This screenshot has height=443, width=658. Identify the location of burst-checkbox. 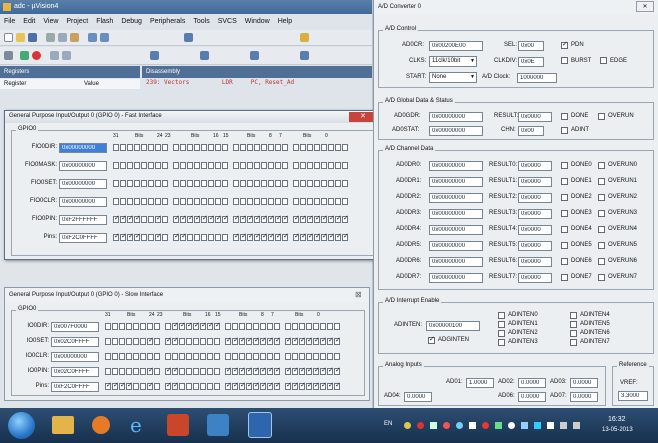
(564, 60).